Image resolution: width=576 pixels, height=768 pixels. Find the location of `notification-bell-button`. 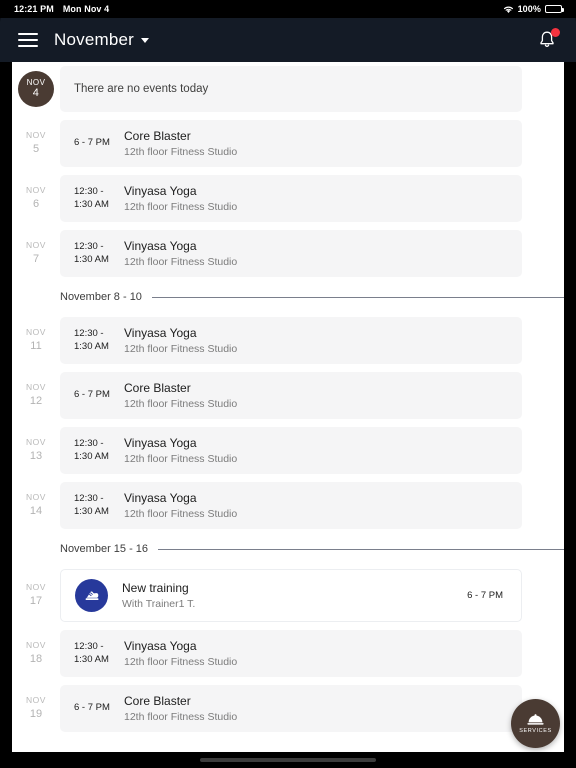

notification-bell-button is located at coordinates (548, 39).